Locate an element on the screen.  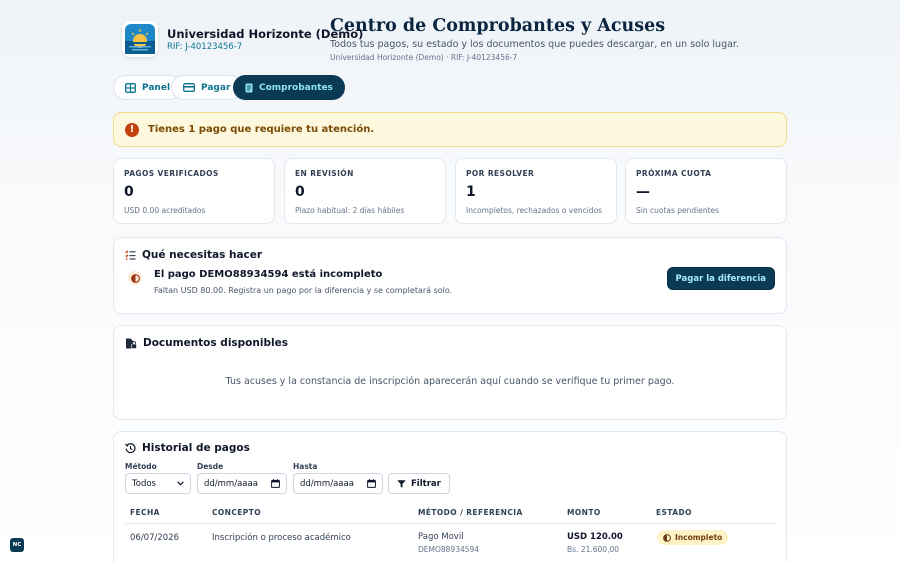
to-date-field: dd/mm/aaaa is located at coordinates (338, 483).